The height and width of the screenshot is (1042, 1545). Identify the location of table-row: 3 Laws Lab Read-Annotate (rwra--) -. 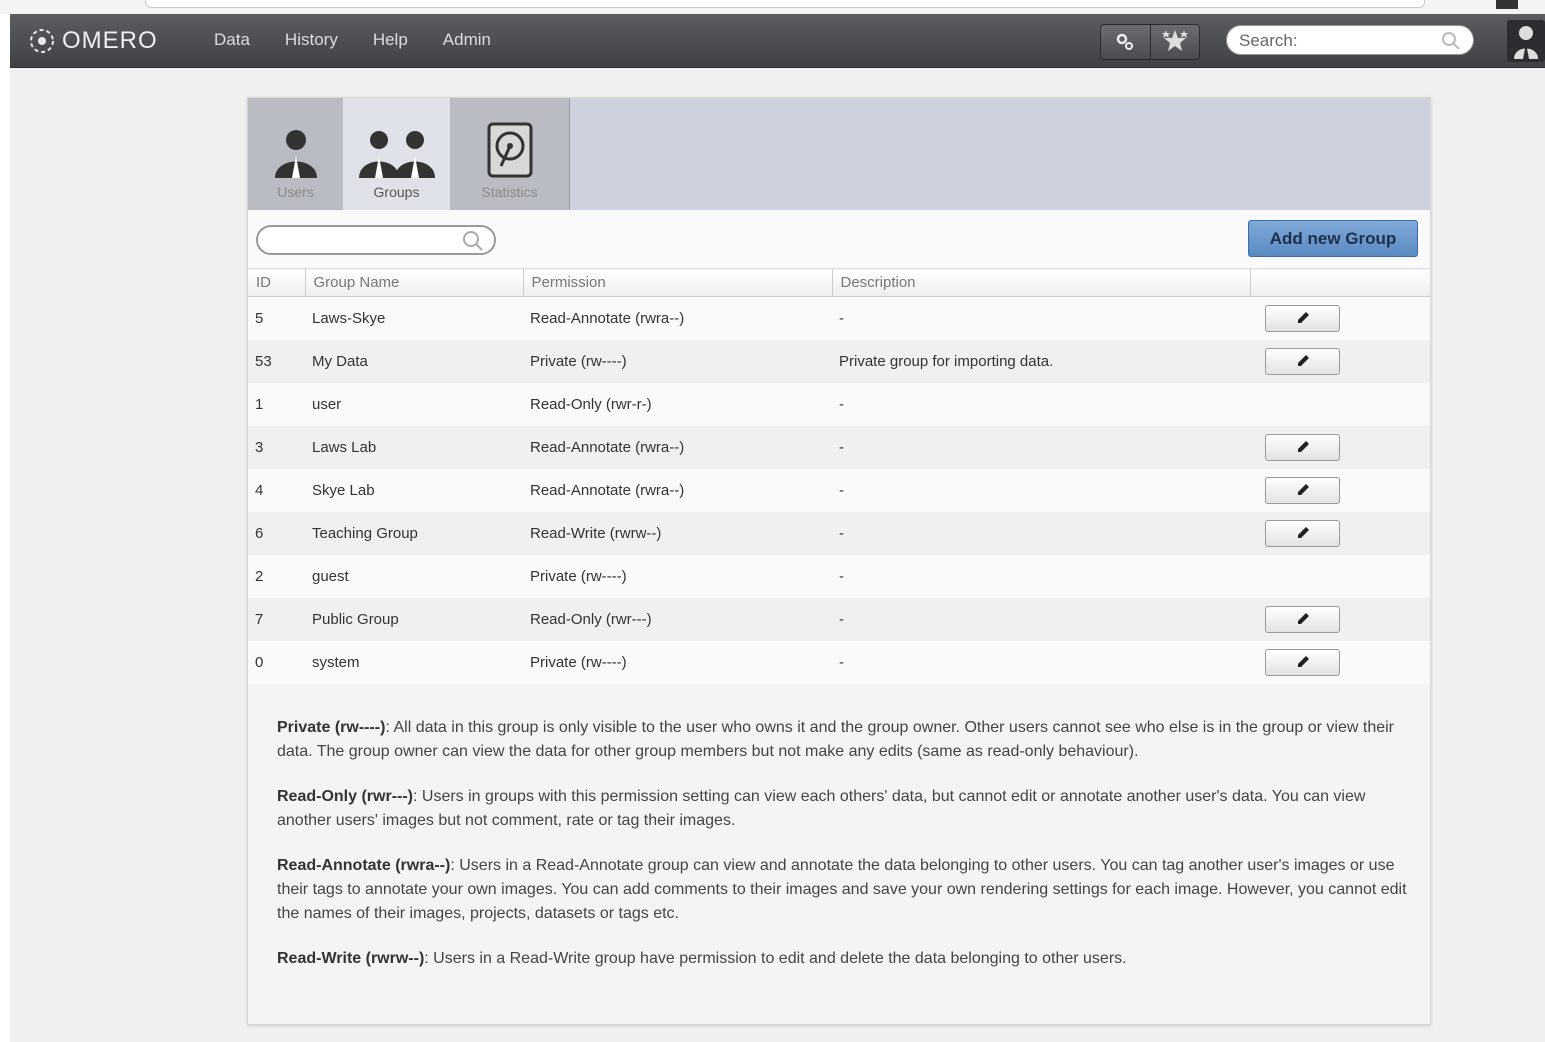
(839, 447).